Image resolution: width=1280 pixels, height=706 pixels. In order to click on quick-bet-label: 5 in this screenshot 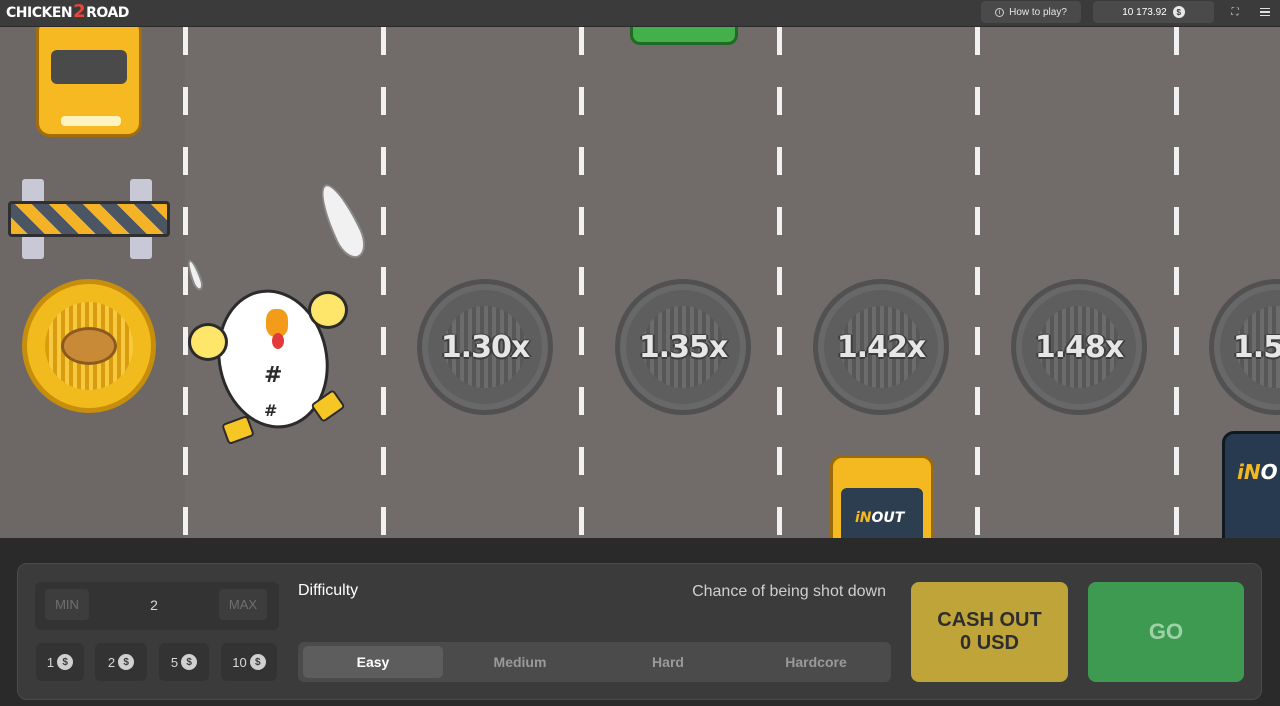, I will do `click(174, 662)`.